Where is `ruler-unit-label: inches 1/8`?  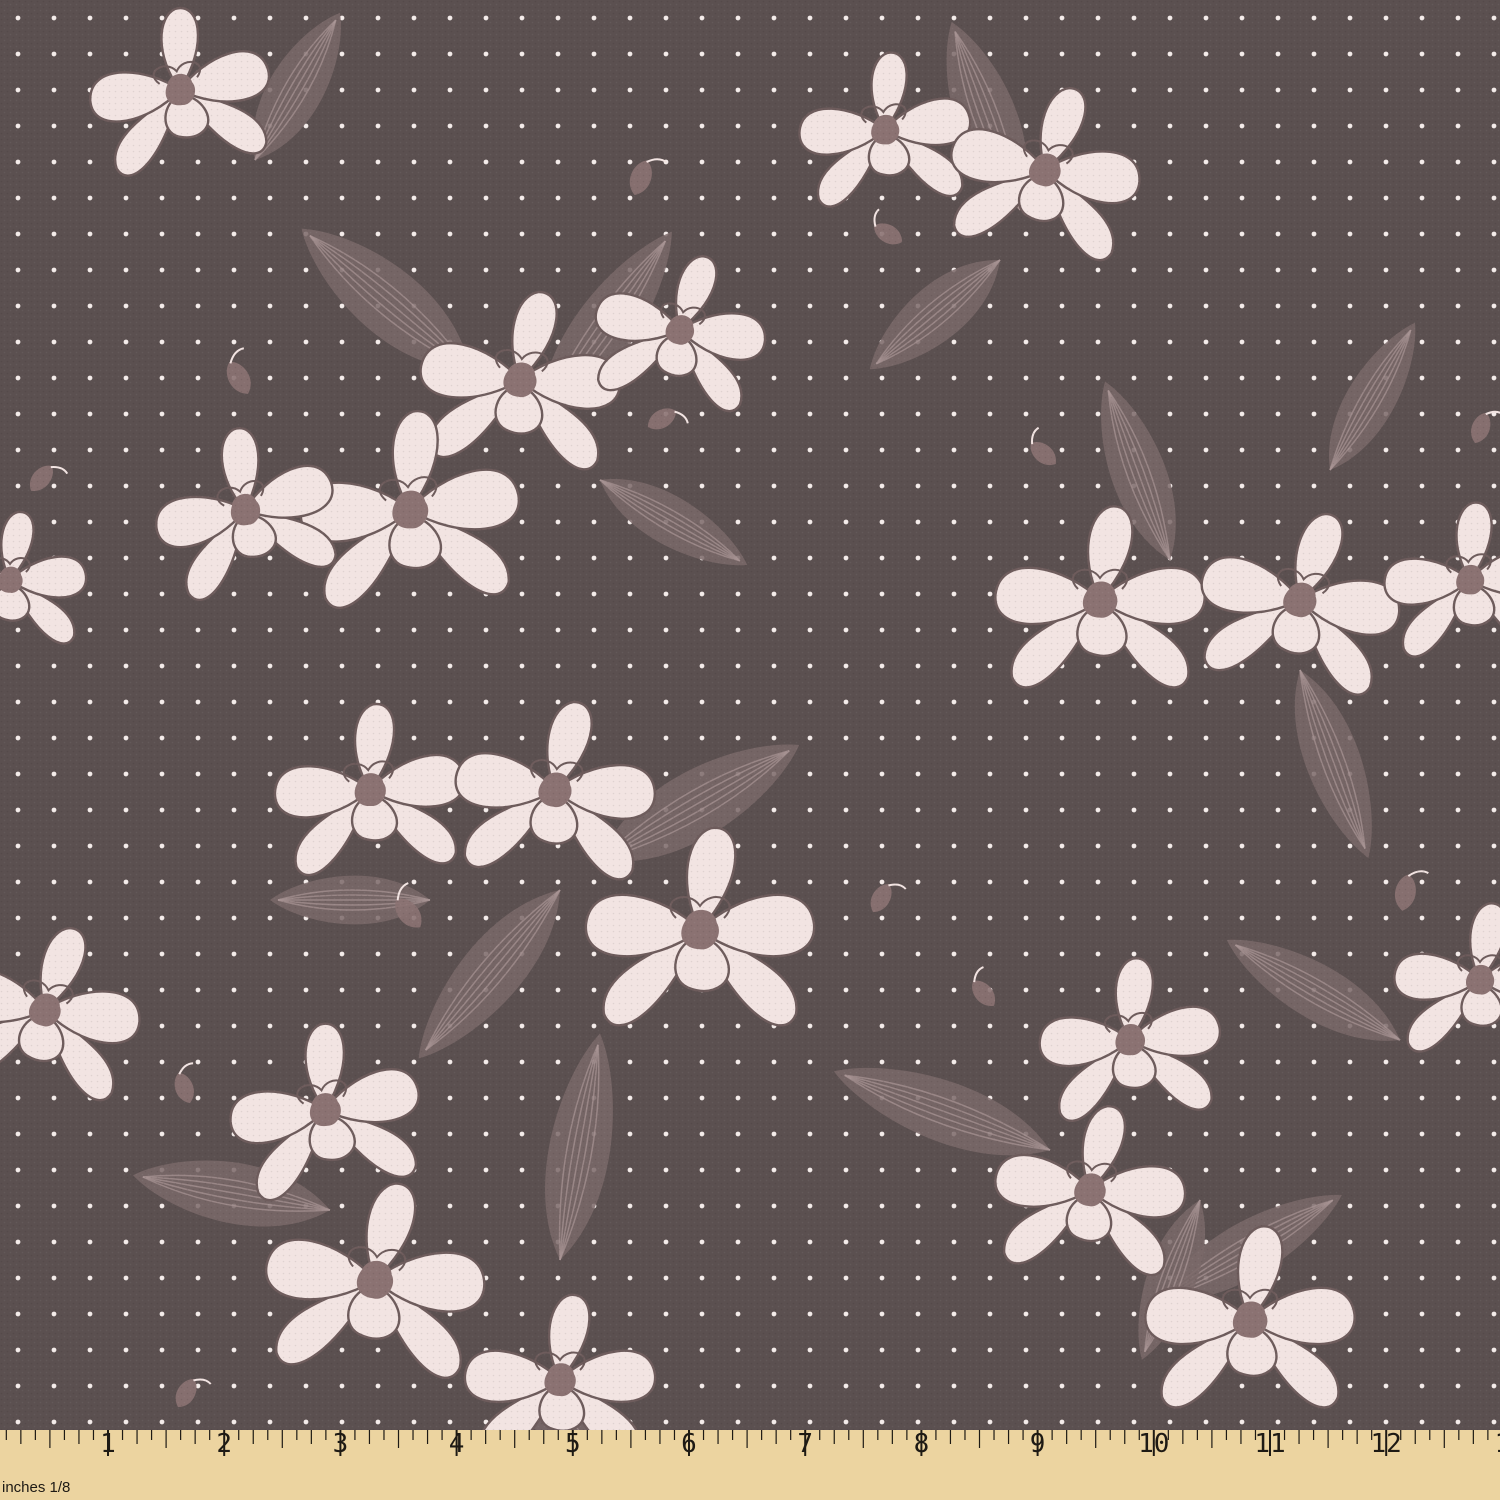 ruler-unit-label: inches 1/8 is located at coordinates (36, 1487).